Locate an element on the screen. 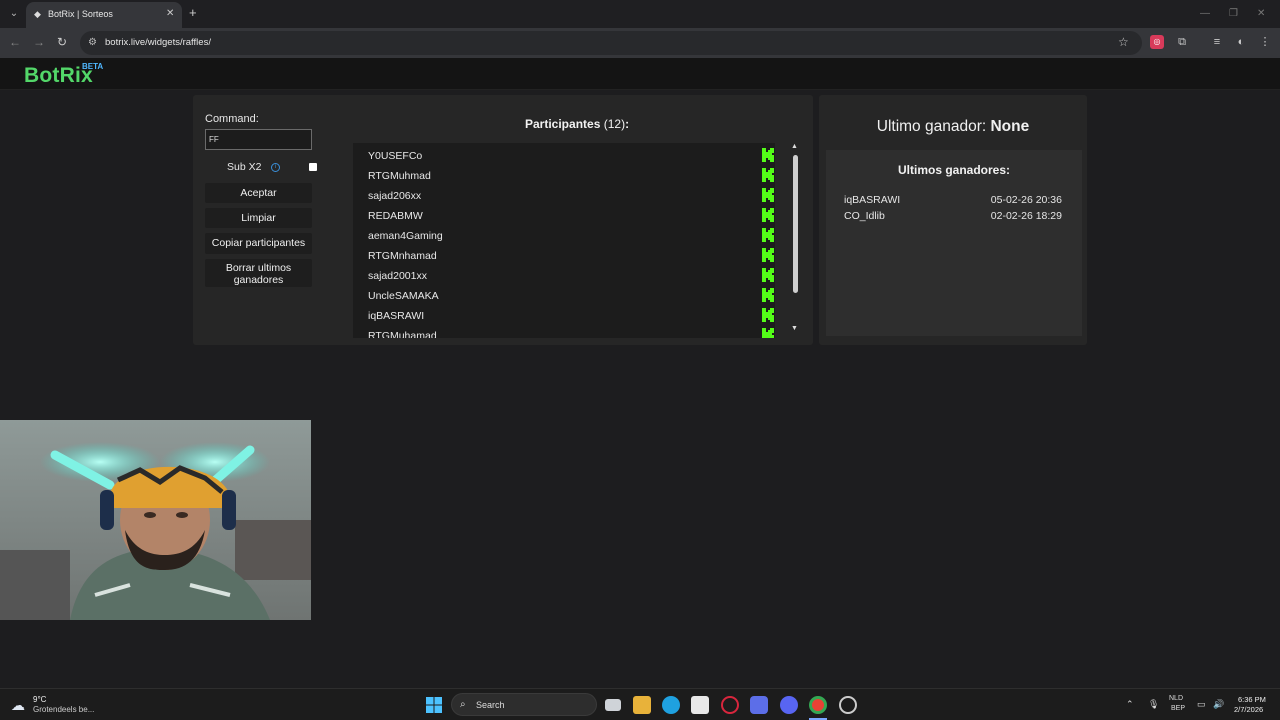 The width and height of the screenshot is (1280, 720). tab-list-button: ⌄ is located at coordinates (14, 14).